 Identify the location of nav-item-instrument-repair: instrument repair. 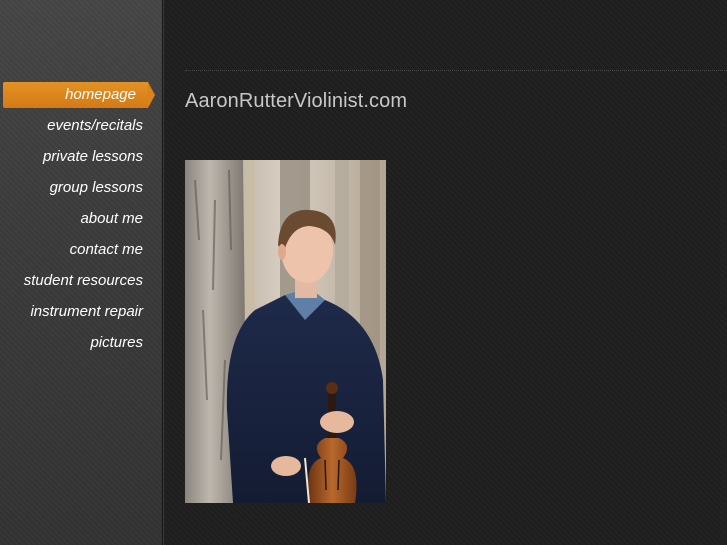
(81, 314).